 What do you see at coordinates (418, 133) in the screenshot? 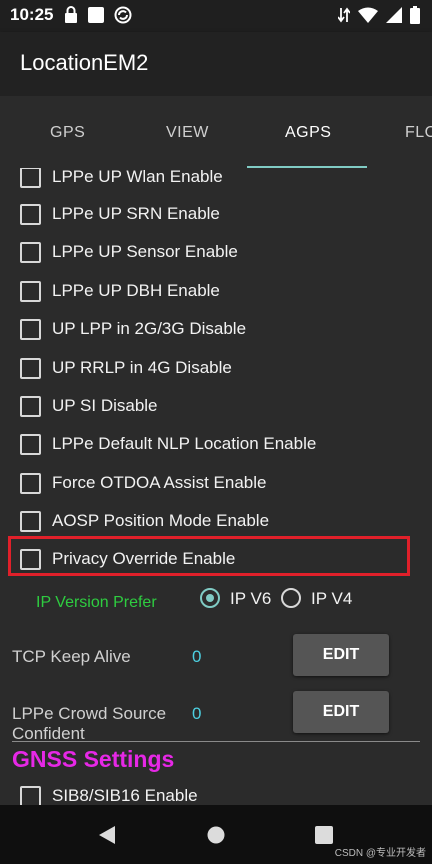
I see `tab-flo: FLO` at bounding box center [418, 133].